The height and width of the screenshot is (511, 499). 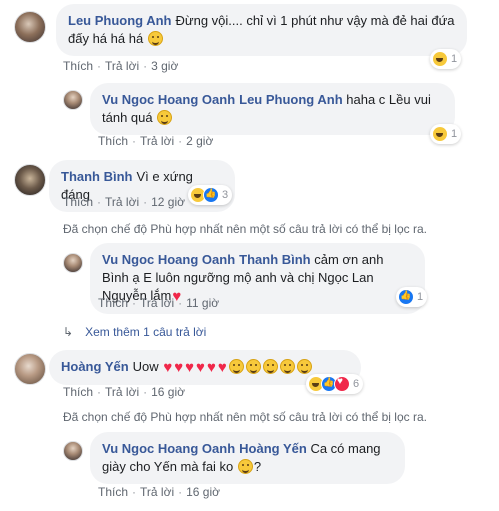 What do you see at coordinates (120, 20) in the screenshot?
I see `comment-author: Leu Phuong Anh` at bounding box center [120, 20].